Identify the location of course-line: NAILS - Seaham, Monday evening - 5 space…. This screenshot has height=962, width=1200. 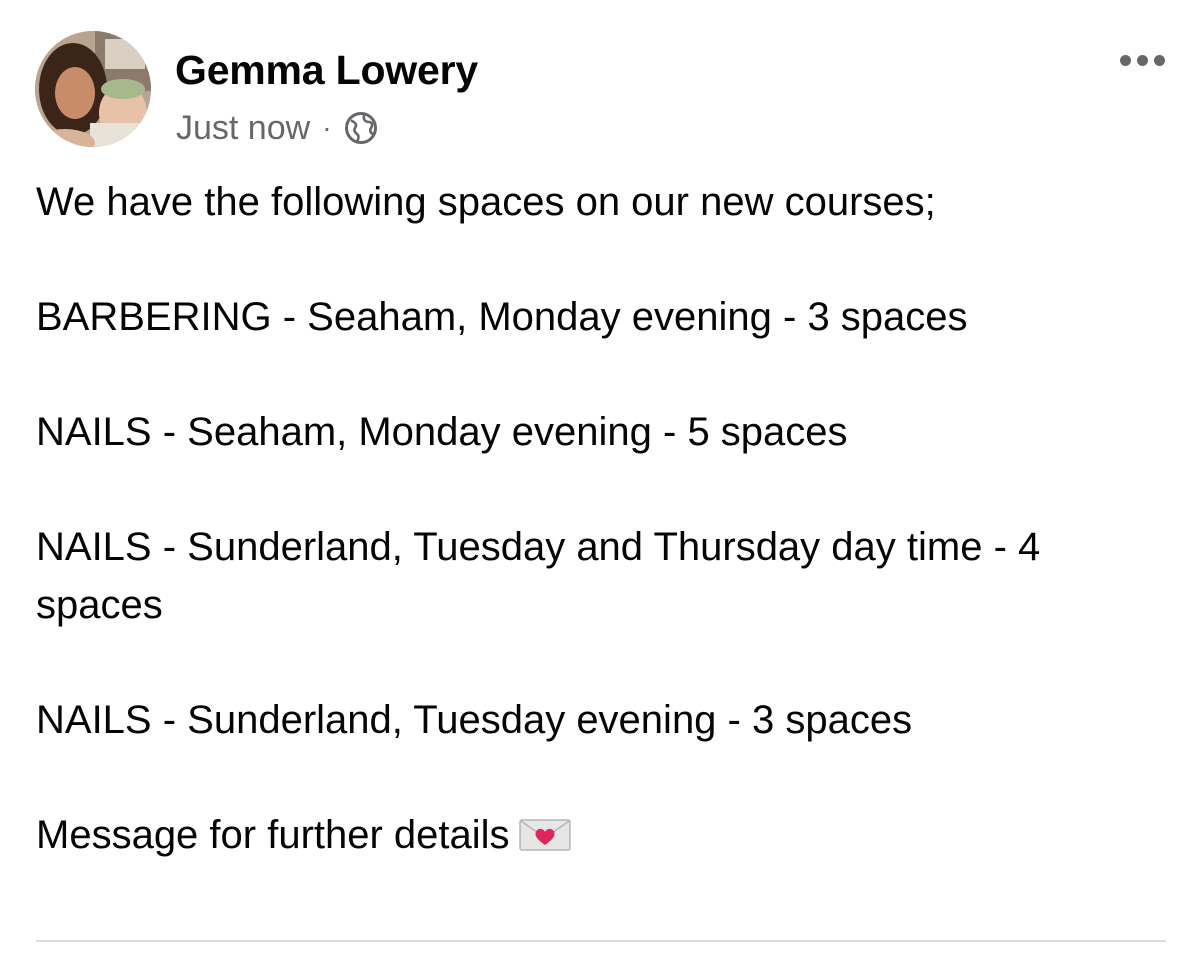
(442, 432).